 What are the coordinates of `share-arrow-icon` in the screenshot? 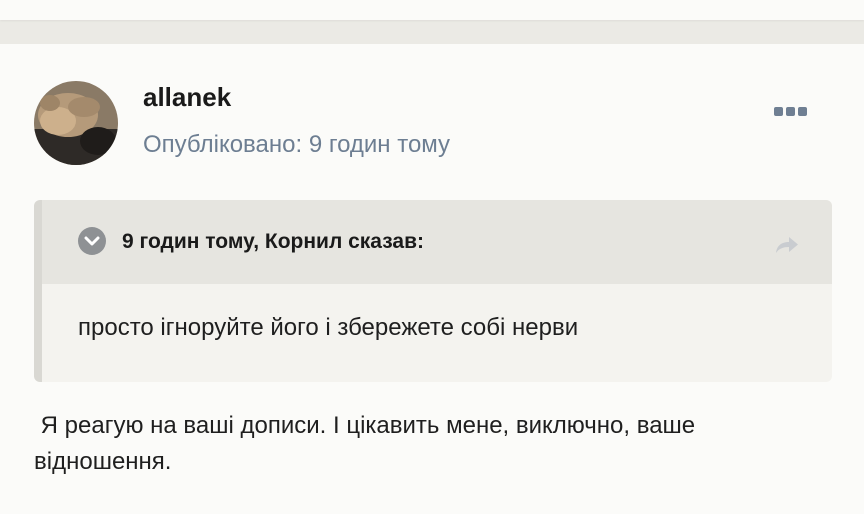 It's located at (787, 245).